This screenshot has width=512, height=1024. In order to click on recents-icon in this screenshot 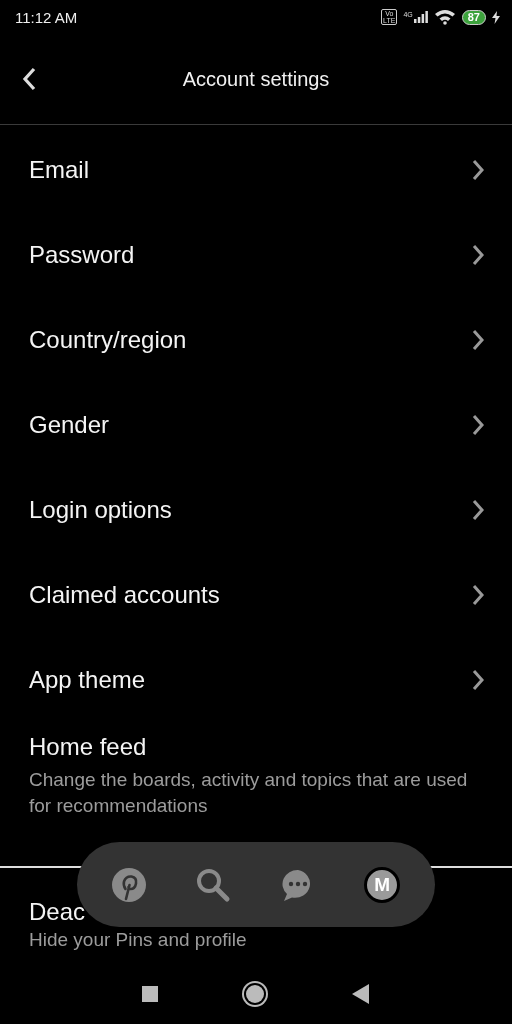, I will do `click(150, 993)`.